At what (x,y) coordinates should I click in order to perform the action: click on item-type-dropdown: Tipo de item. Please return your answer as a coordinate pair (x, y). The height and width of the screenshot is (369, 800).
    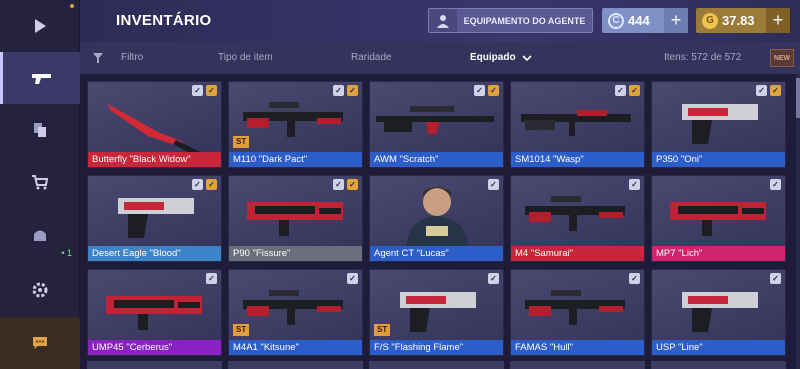
    Looking at the image, I should click on (245, 57).